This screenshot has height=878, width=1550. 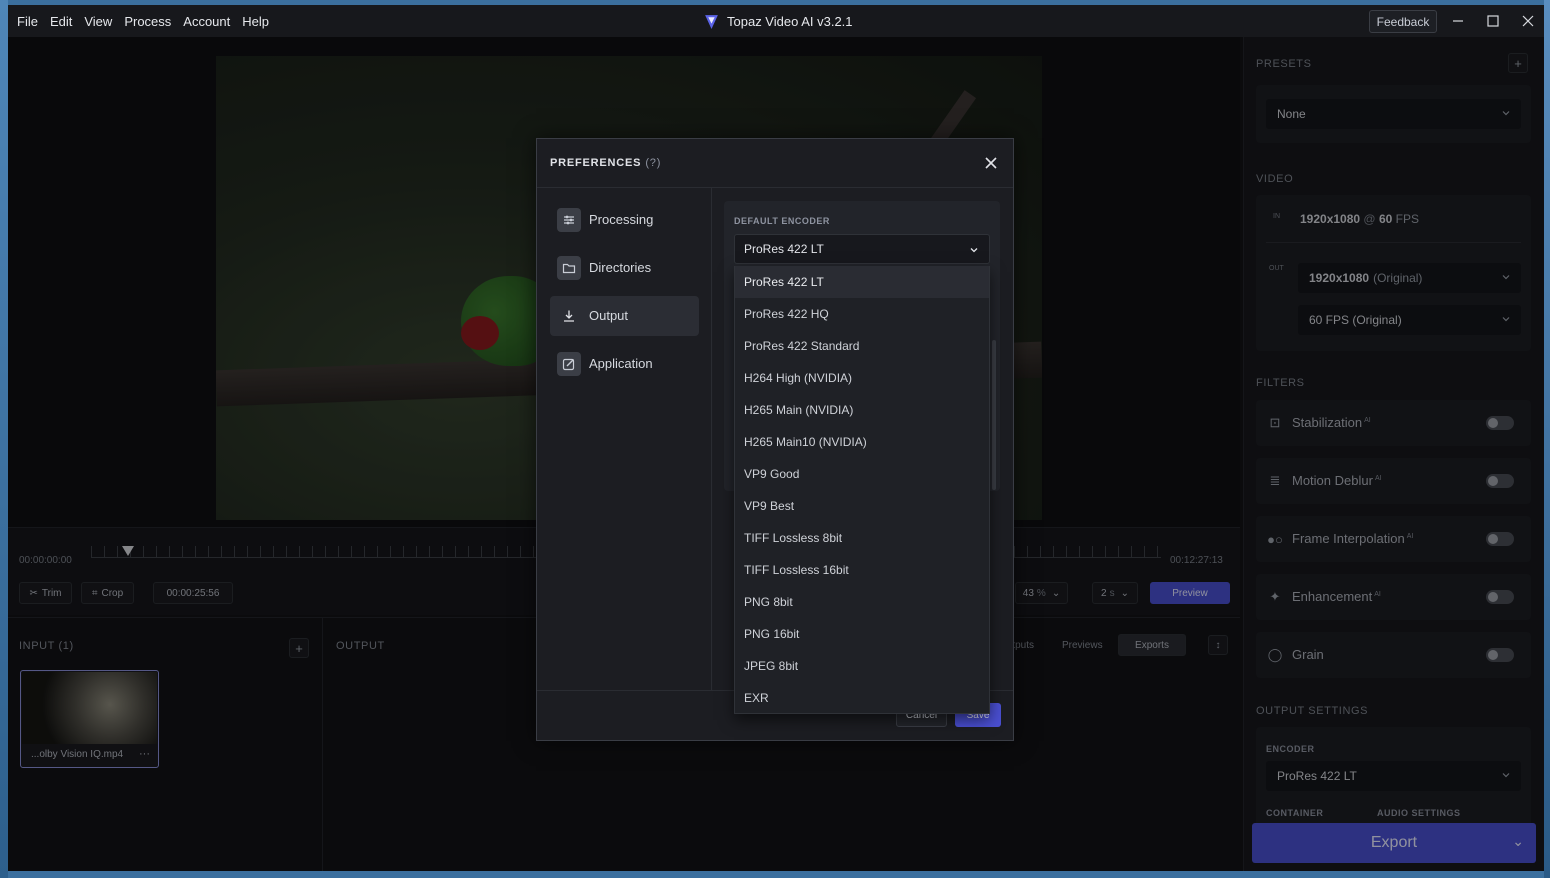 I want to click on dropdown-option: H264 High (NVIDIA), so click(x=862, y=378).